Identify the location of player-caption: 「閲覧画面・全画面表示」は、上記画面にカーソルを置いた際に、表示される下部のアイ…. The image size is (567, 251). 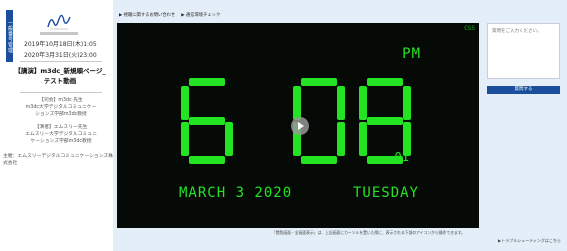
(368, 232).